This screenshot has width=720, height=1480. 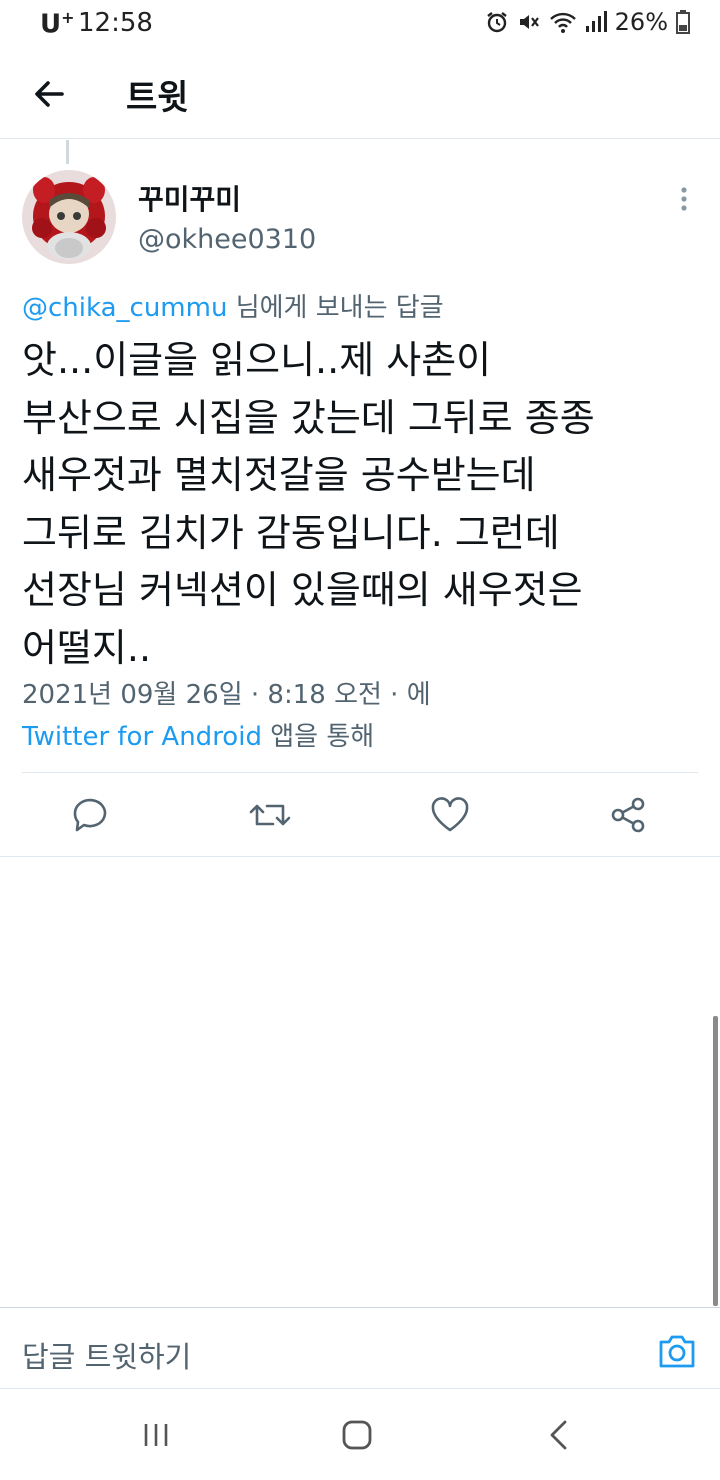 What do you see at coordinates (360, 92) in the screenshot?
I see `top-app-bar: 트윗` at bounding box center [360, 92].